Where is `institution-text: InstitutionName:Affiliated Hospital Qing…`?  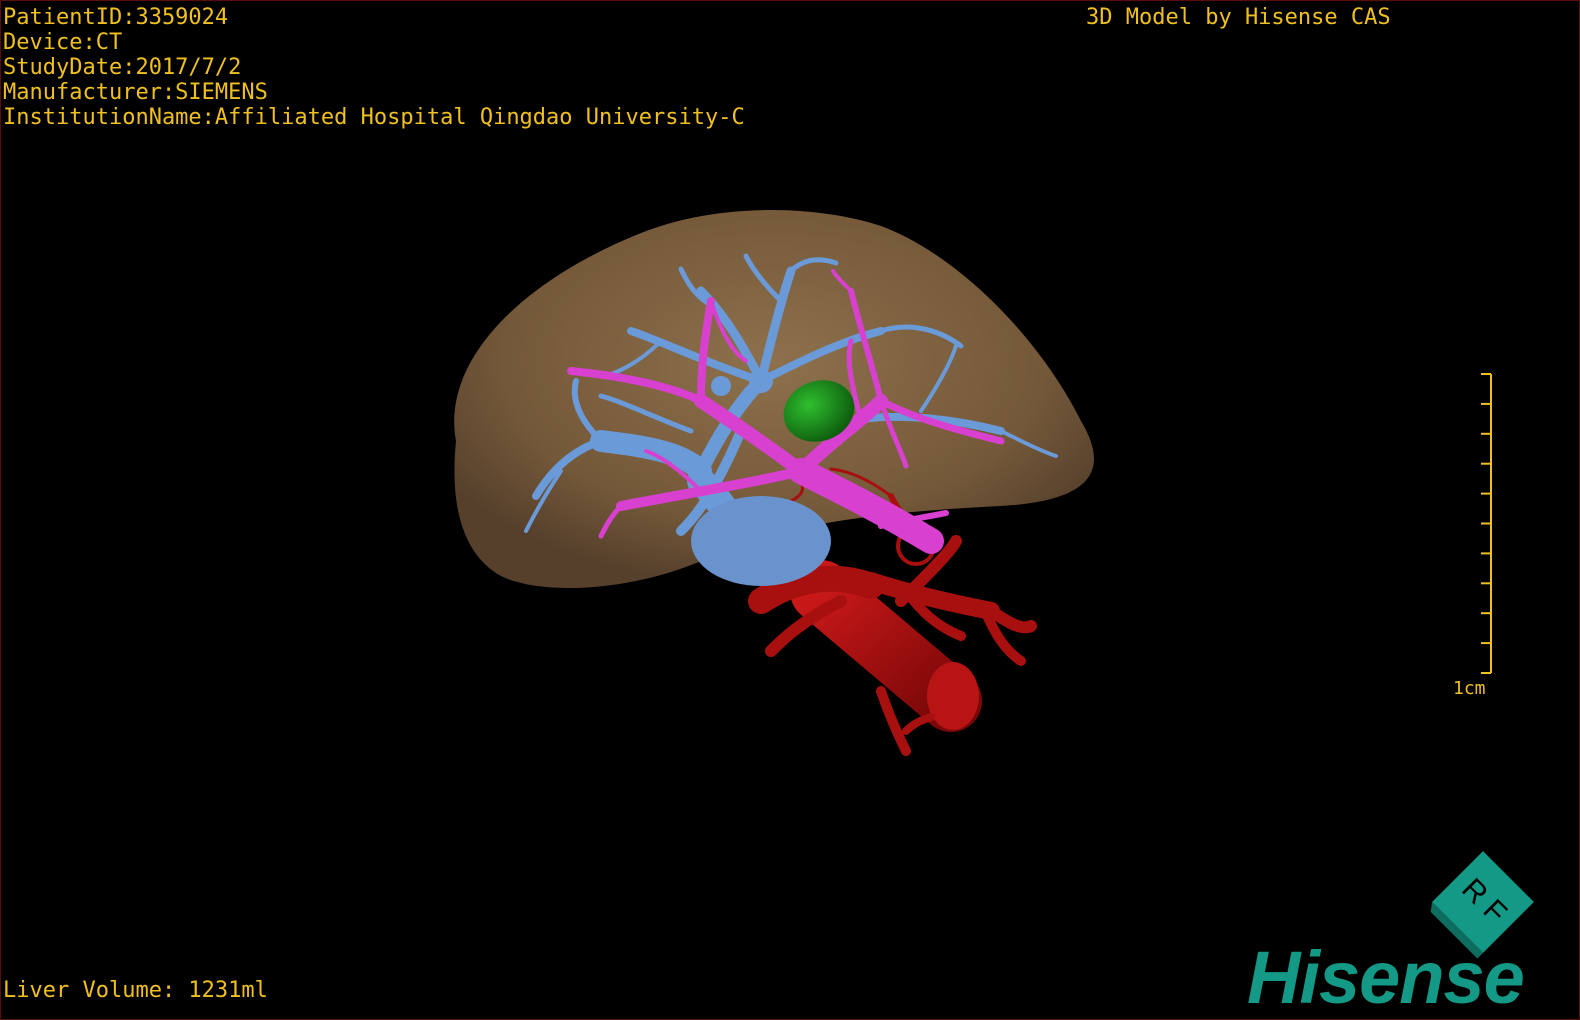 institution-text: InstitutionName:Affiliated Hospital Qing… is located at coordinates (374, 117).